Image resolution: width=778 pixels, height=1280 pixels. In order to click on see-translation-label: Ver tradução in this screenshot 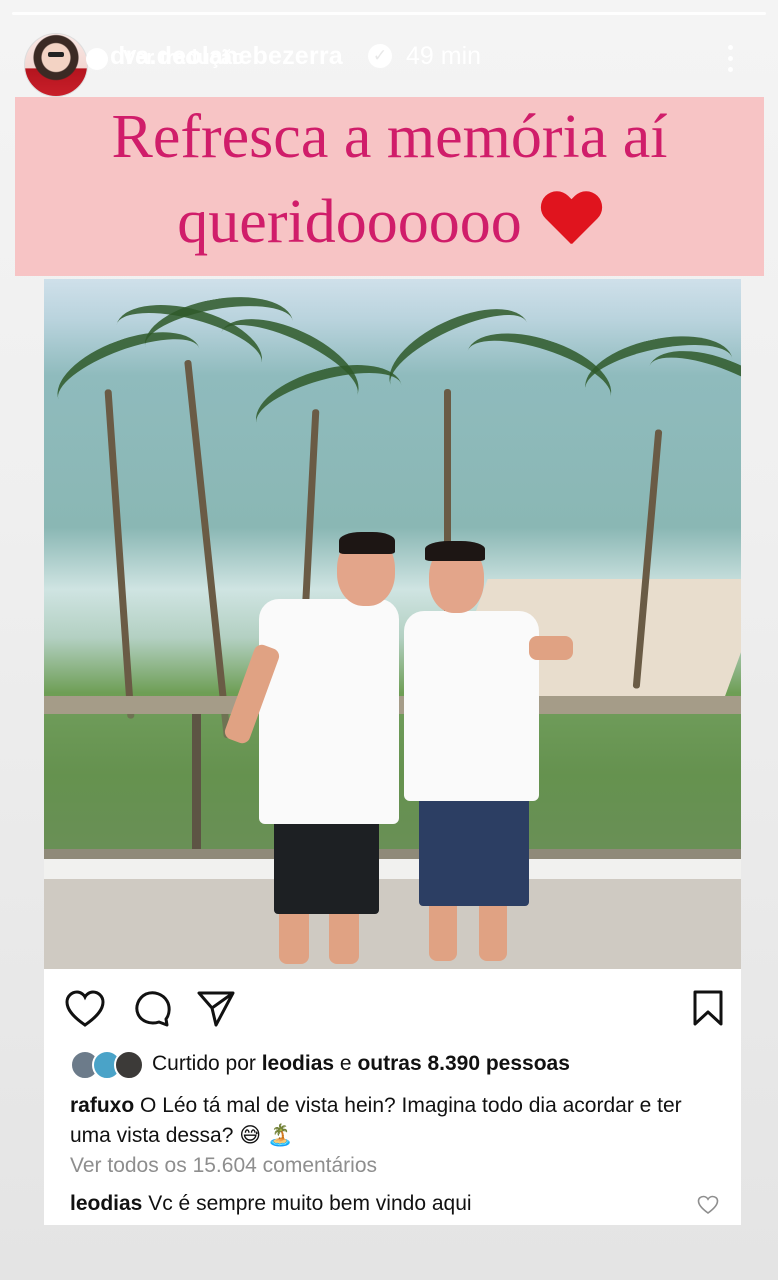, I will do `click(184, 58)`.